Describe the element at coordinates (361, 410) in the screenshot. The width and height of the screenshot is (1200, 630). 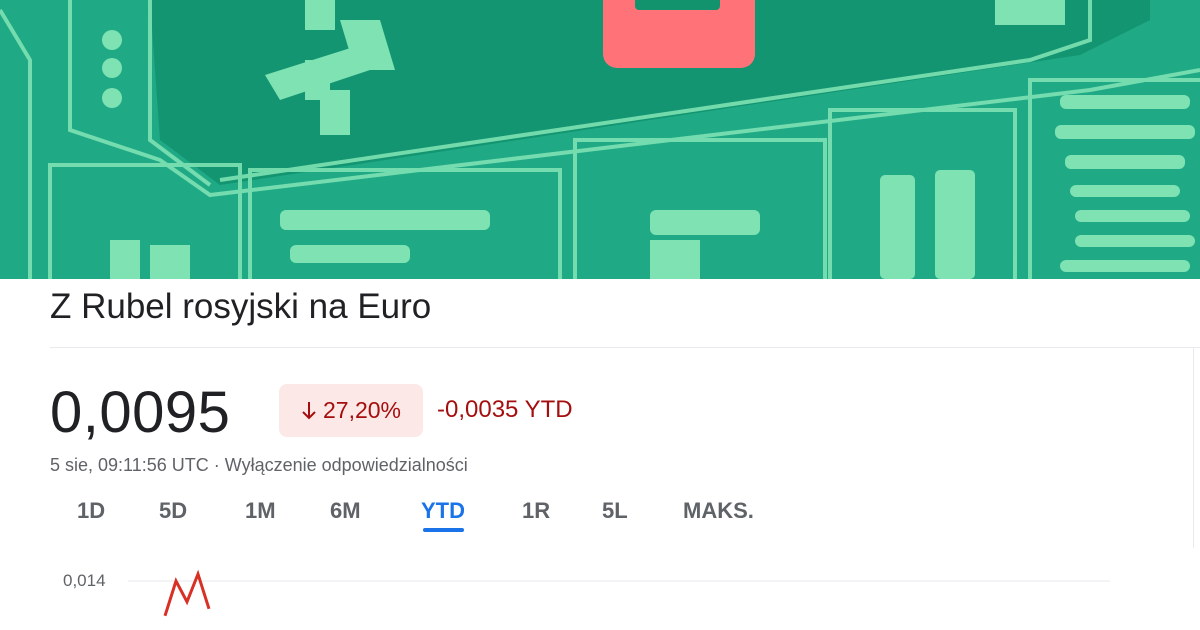
I see `change-percent-text: 27,20%` at that location.